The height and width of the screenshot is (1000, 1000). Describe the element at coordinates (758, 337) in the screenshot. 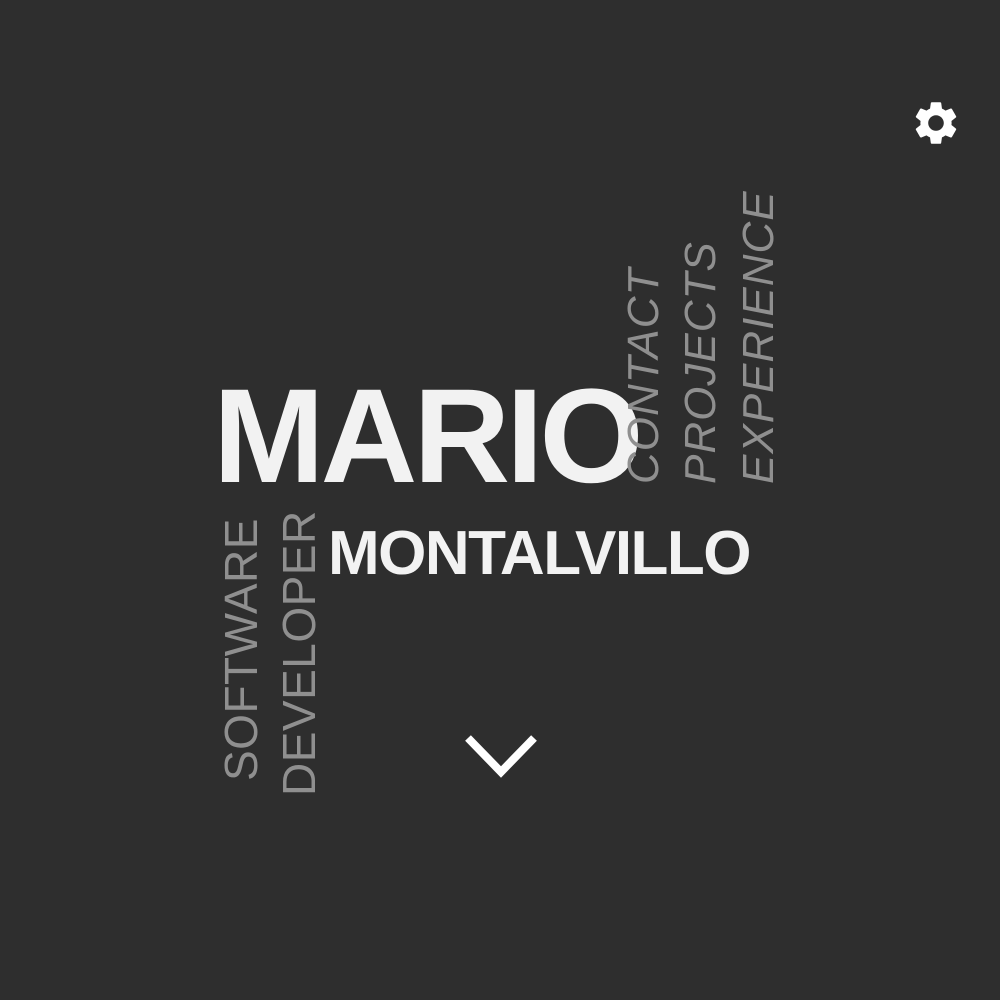

I see `nav-link-experience: EXPERIENCE` at that location.